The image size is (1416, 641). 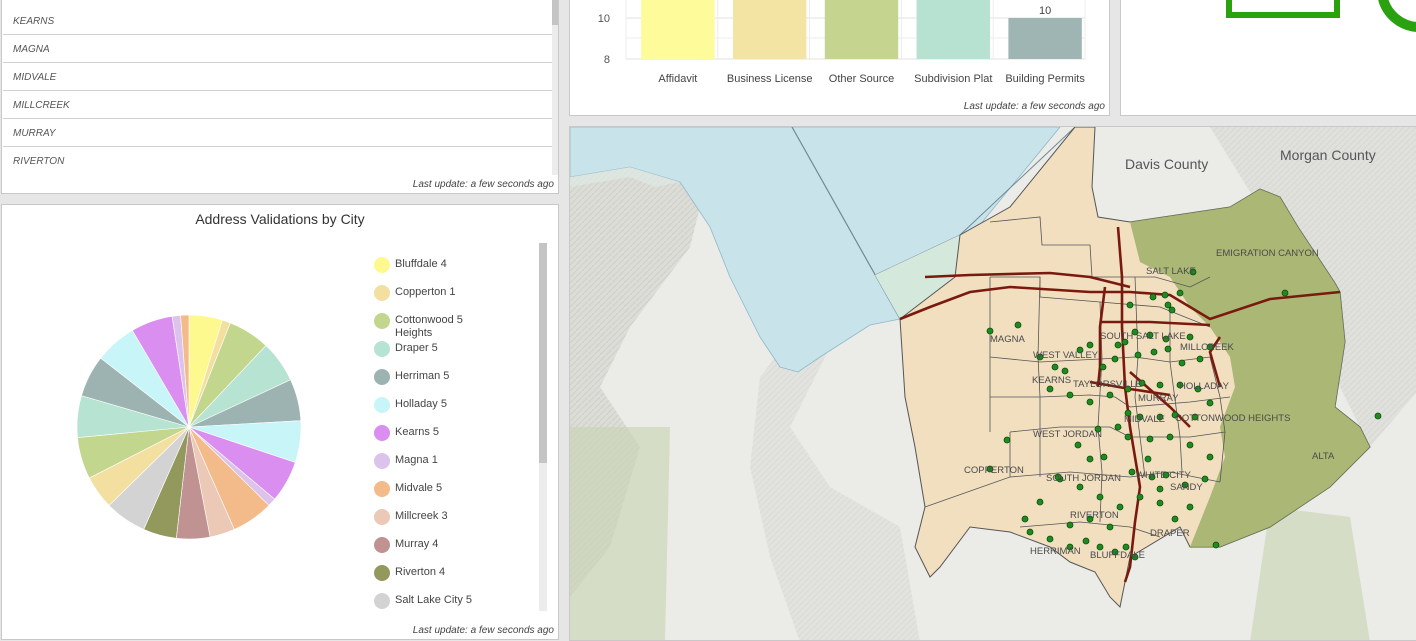 I want to click on legend-item: Midvale 5, so click(x=454, y=489).